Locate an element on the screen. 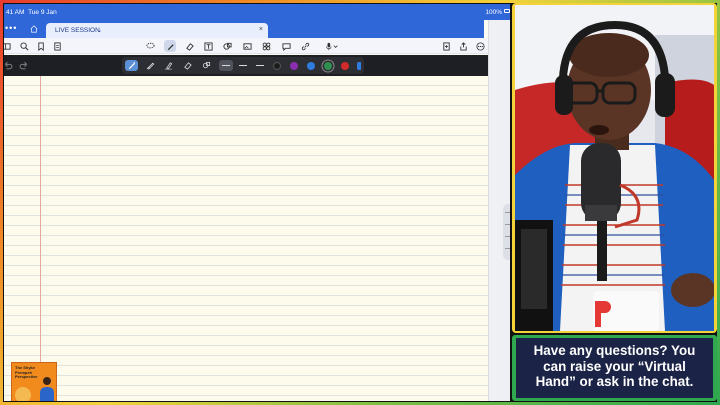 The height and width of the screenshot is (405, 720). color-swatch-more is located at coordinates (359, 66).